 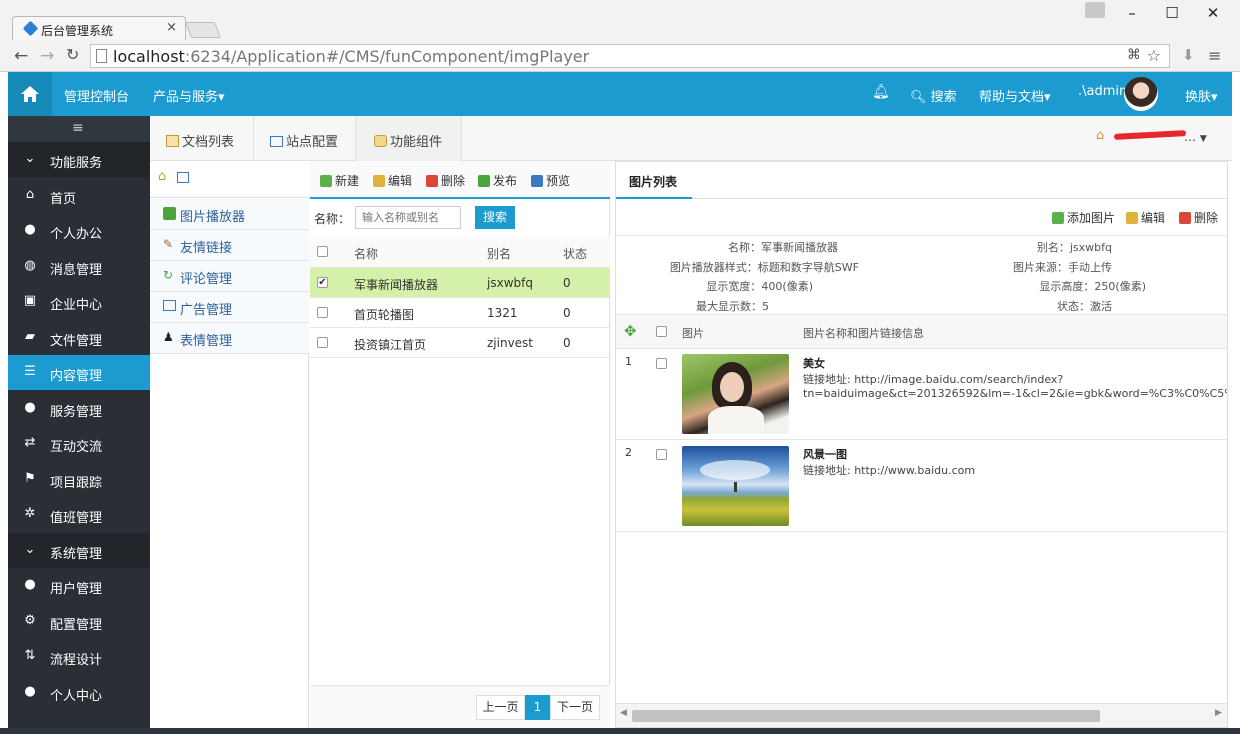 What do you see at coordinates (1102, 91) in the screenshot?
I see `user-menu: .\admin` at bounding box center [1102, 91].